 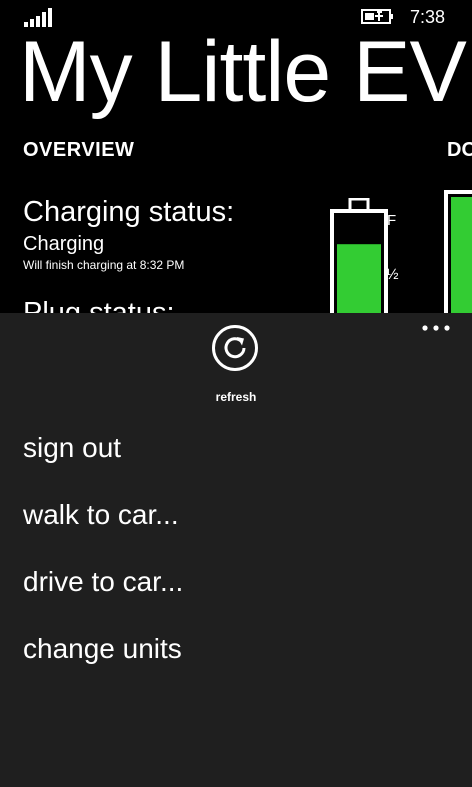 What do you see at coordinates (236, 397) in the screenshot?
I see `refresh-label: refresh` at bounding box center [236, 397].